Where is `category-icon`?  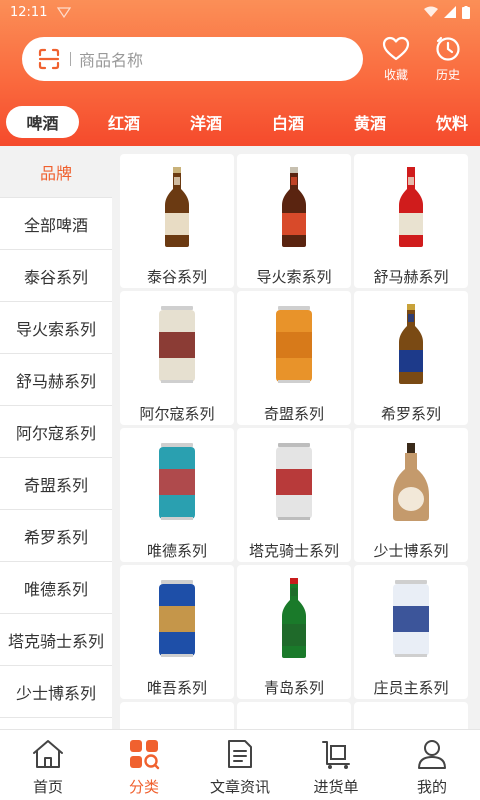 category-icon is located at coordinates (145, 755).